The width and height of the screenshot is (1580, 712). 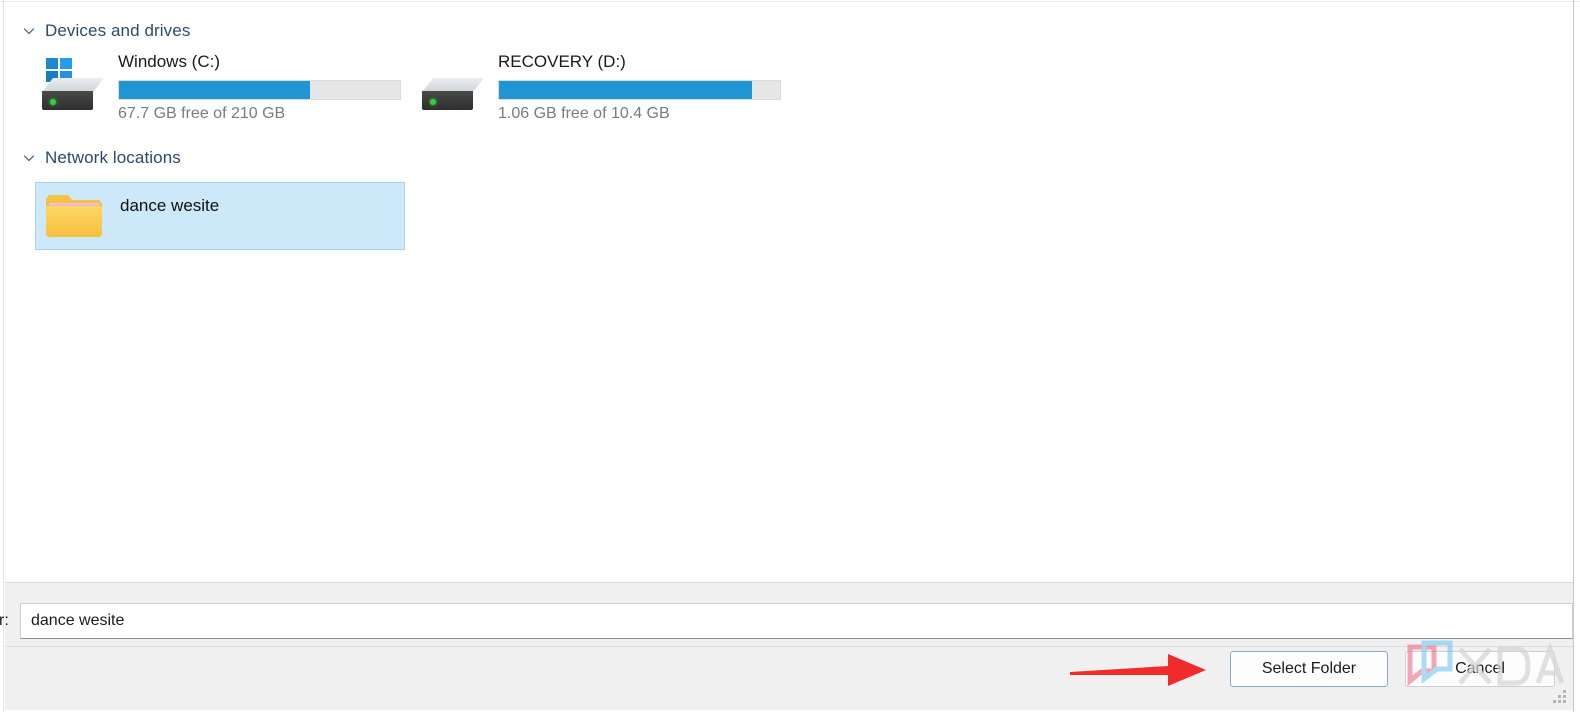 What do you see at coordinates (113, 157) in the screenshot?
I see `group-label: Network locations` at bounding box center [113, 157].